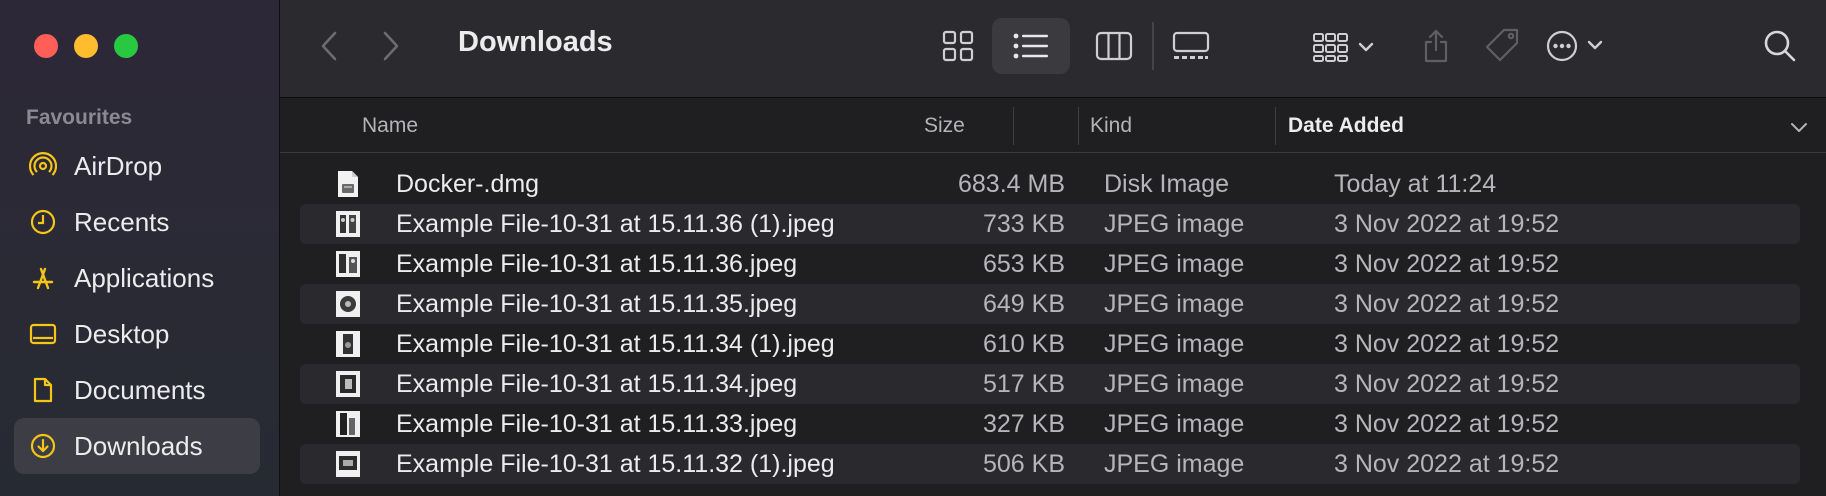 The image size is (1826, 496). What do you see at coordinates (1023, 424) in the screenshot?
I see `file-size: 327 KB` at bounding box center [1023, 424].